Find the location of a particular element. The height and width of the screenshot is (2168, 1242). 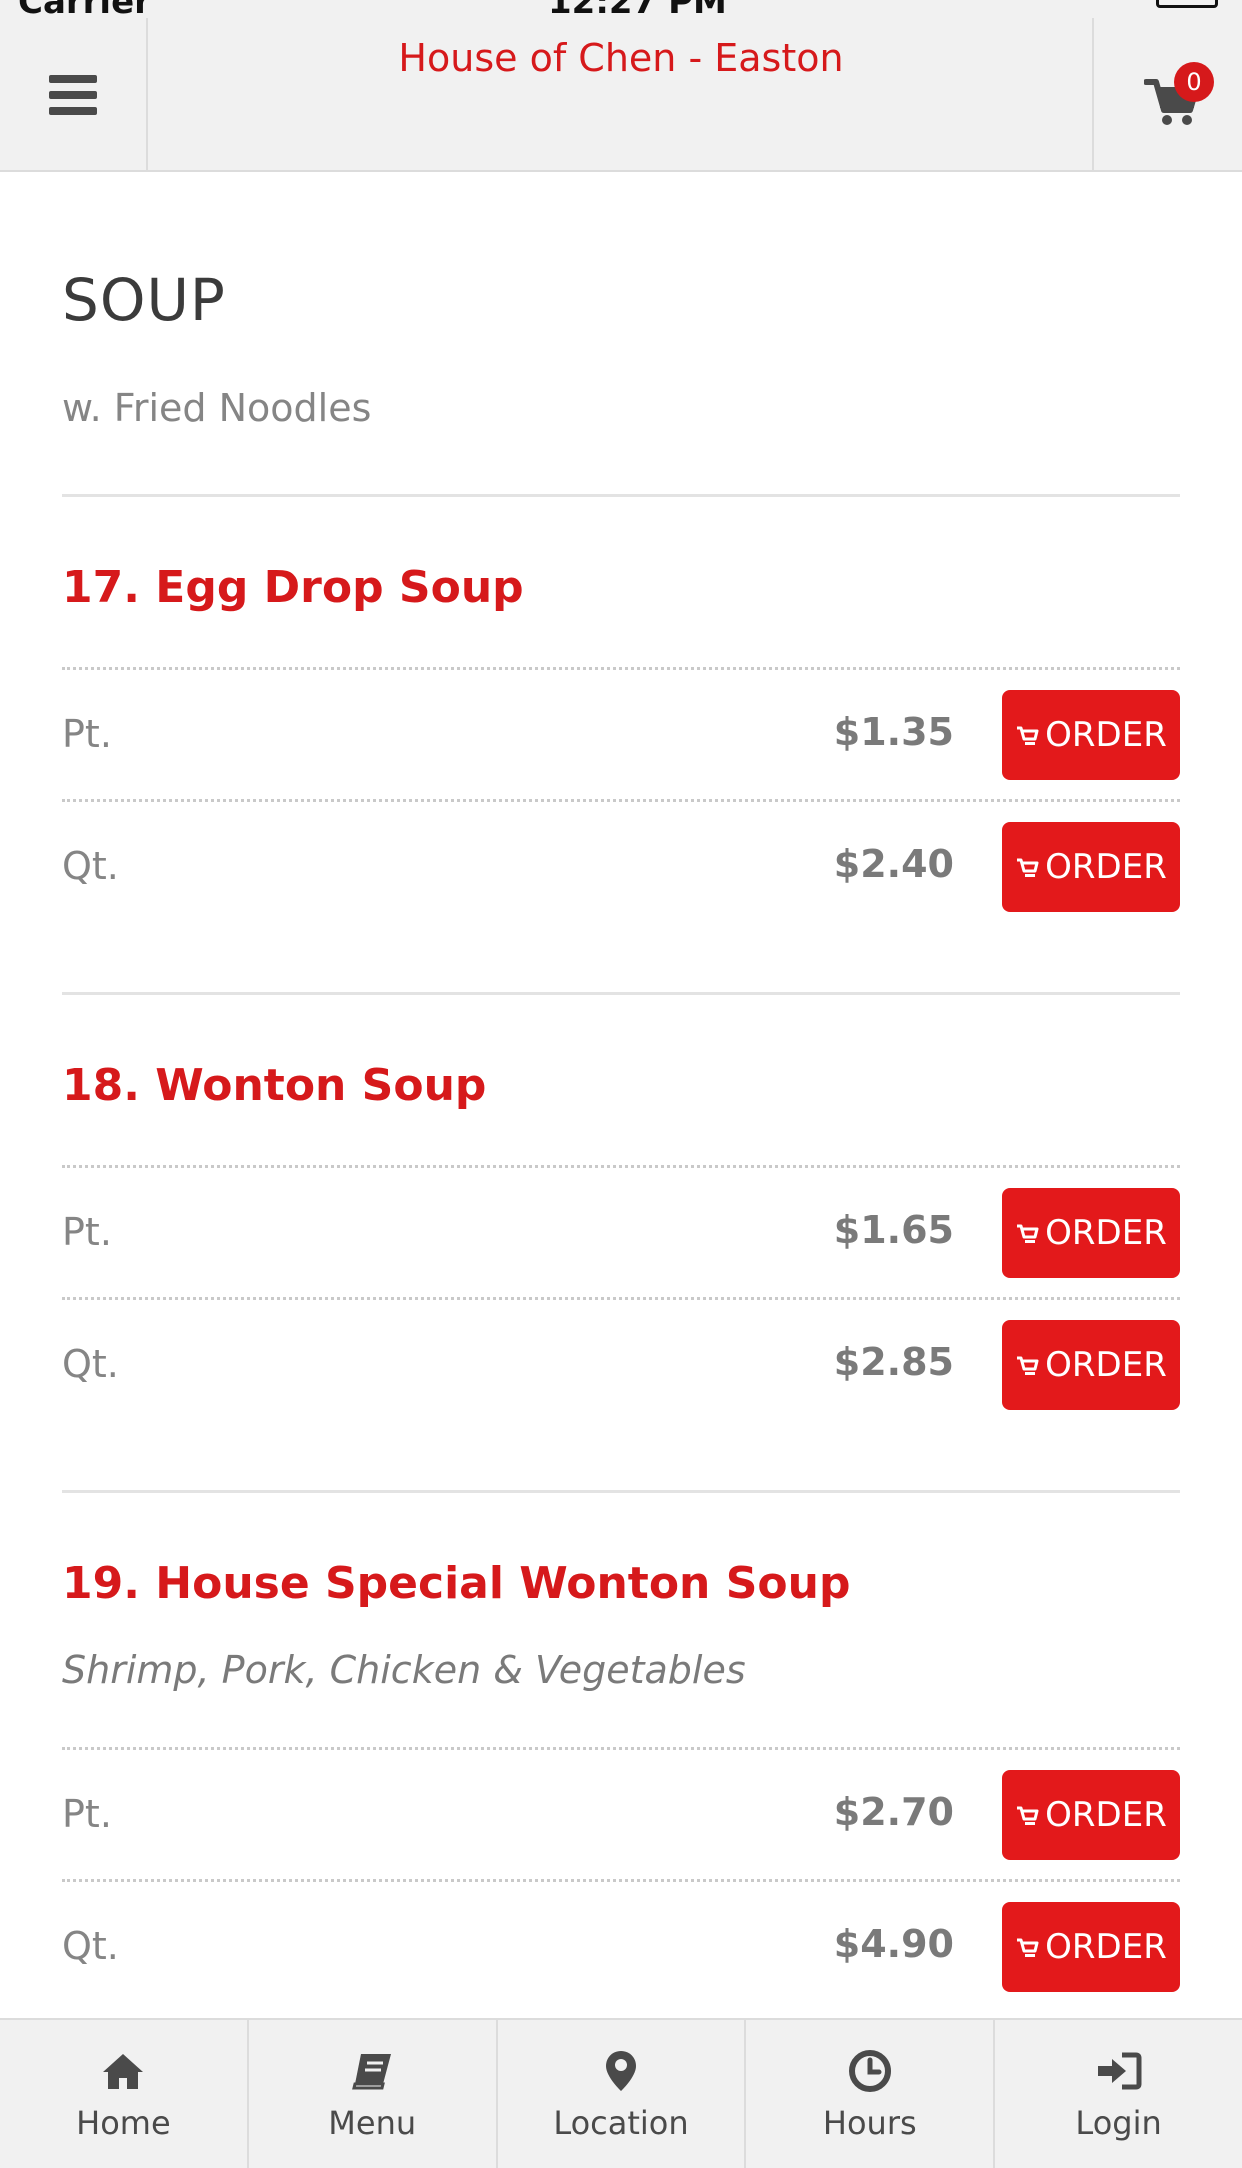

nav-hours-label: Hours is located at coordinates (869, 2123).